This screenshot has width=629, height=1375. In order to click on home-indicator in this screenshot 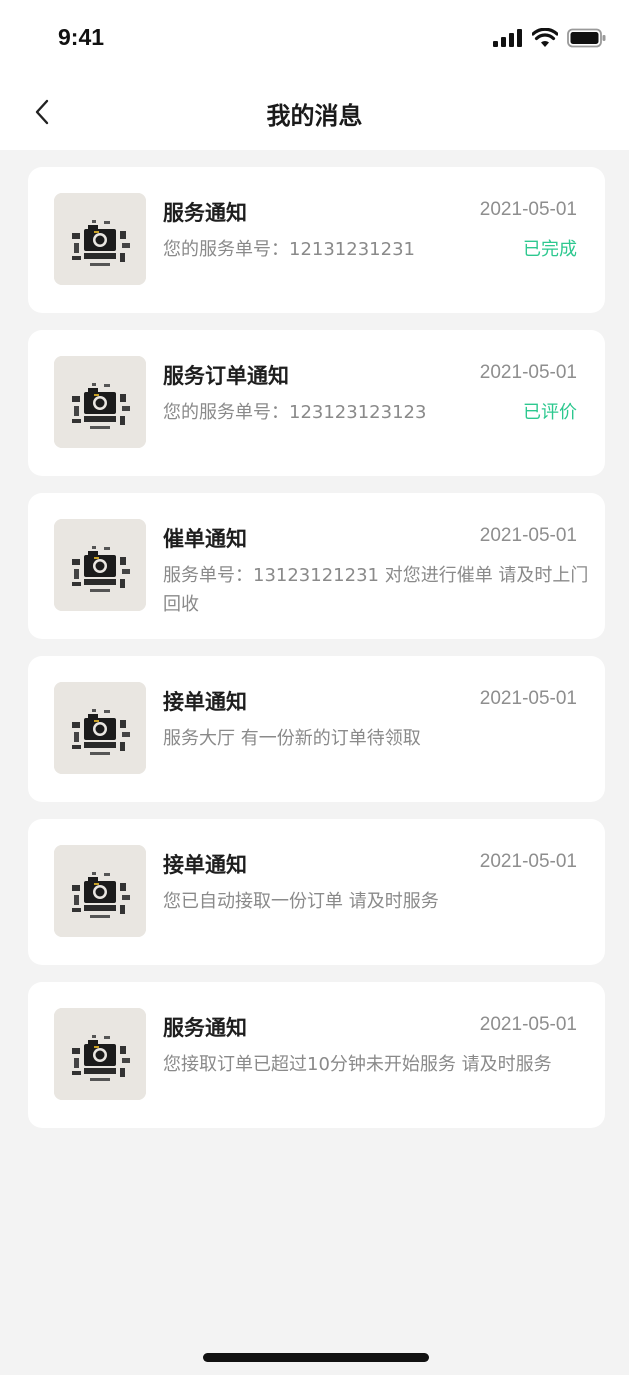, I will do `click(316, 1357)`.